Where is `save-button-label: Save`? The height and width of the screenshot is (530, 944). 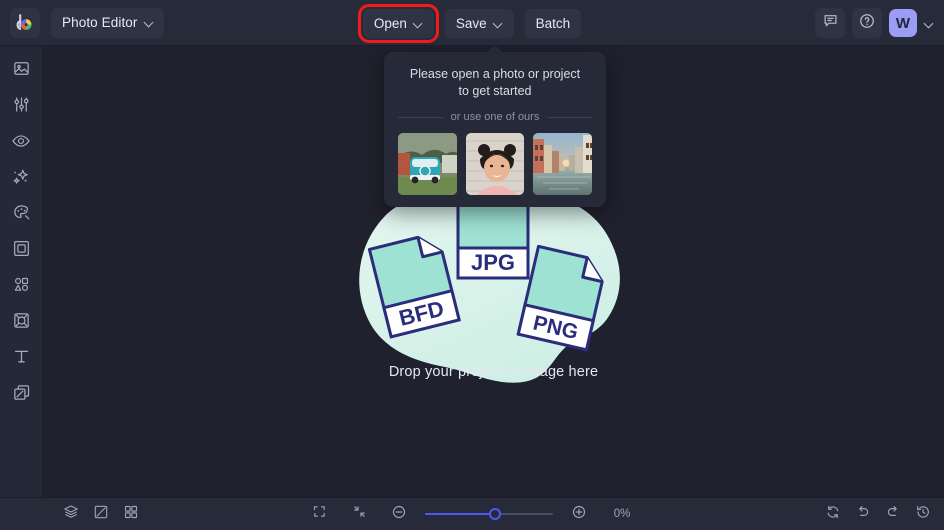
save-button-label: Save is located at coordinates (471, 23).